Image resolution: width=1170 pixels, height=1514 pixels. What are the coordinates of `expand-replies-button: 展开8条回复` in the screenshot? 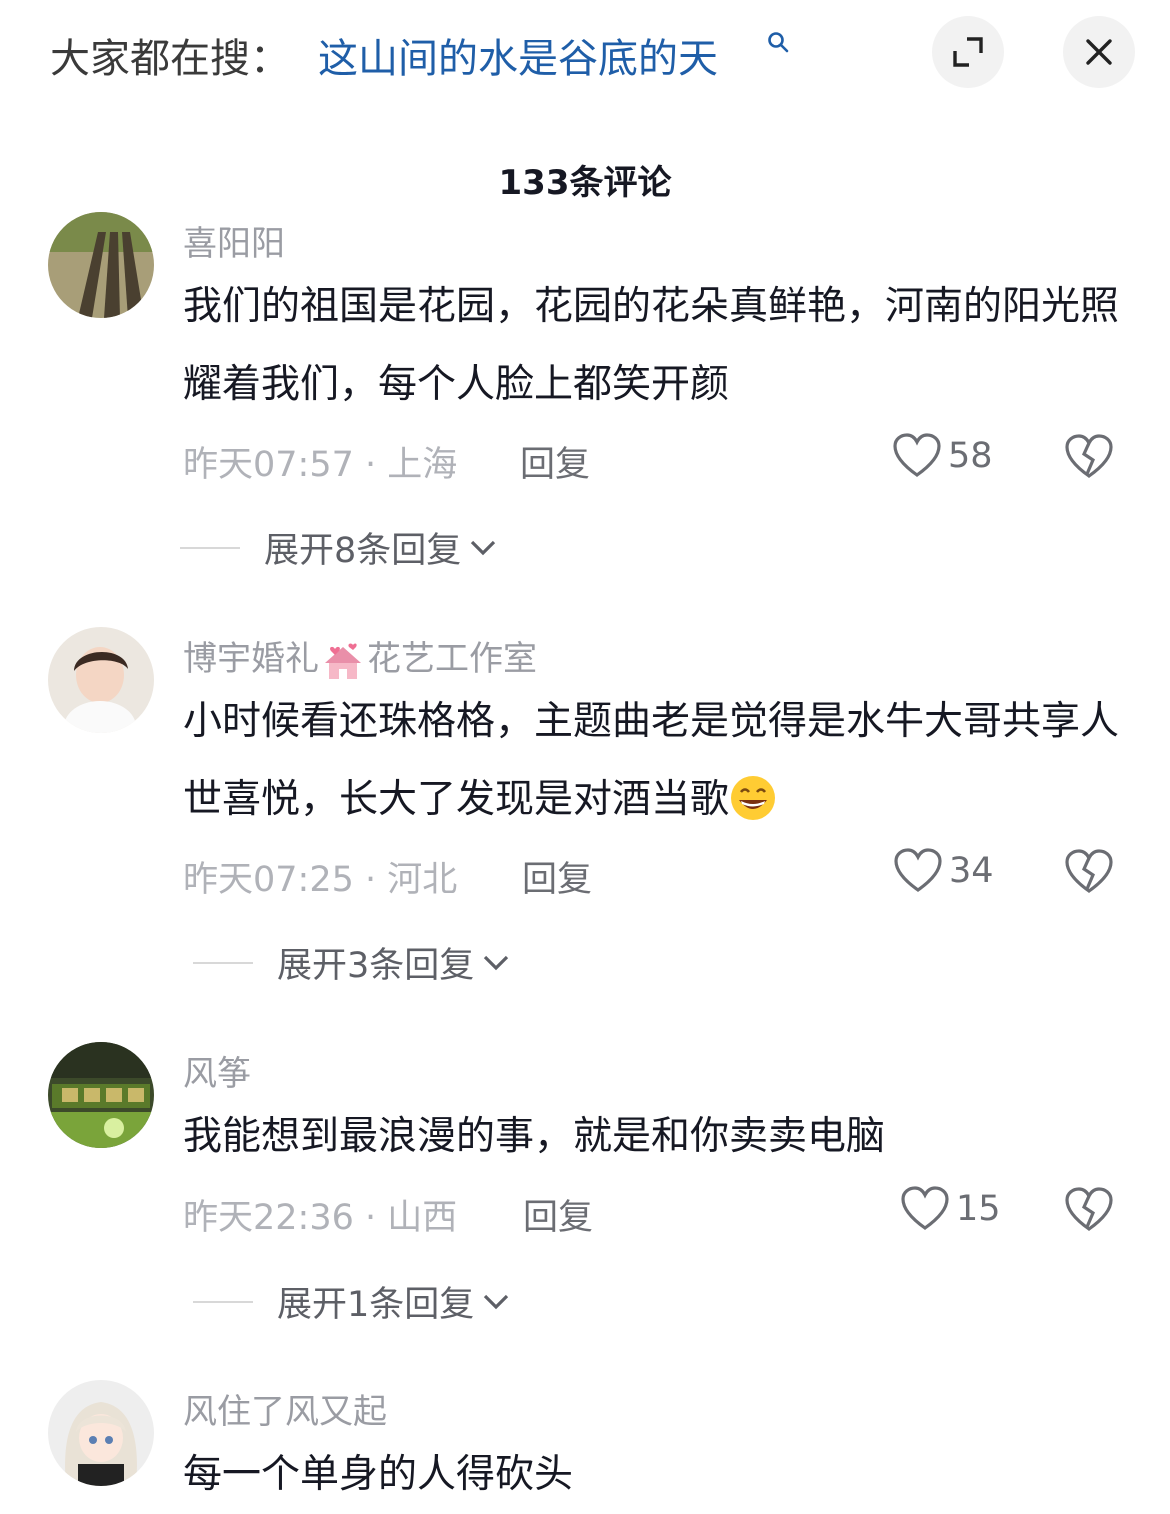 It's located at (338, 547).